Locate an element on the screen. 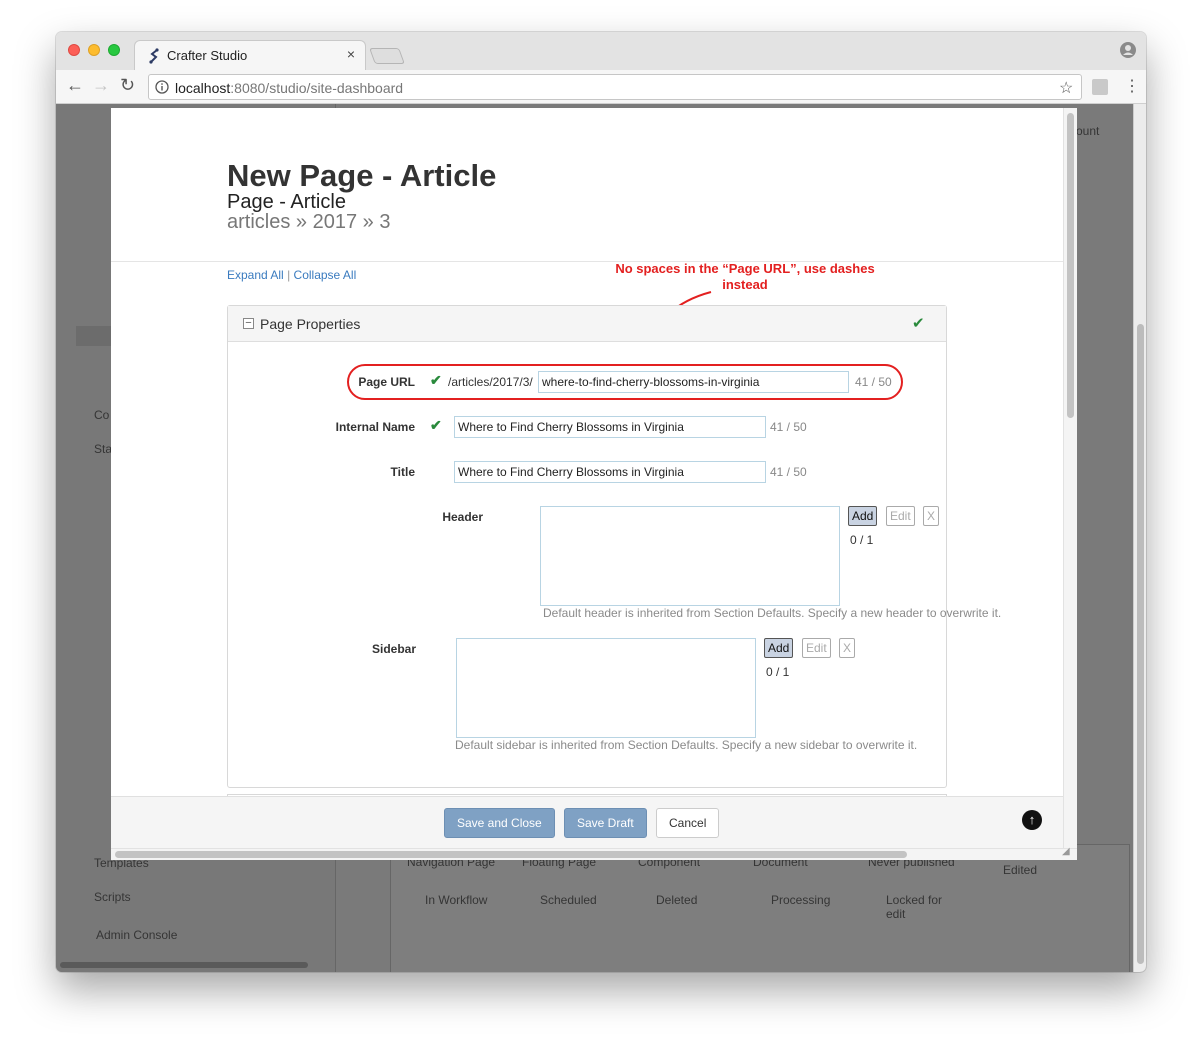 The height and width of the screenshot is (1053, 1202). legend-edited: Edited is located at coordinates (1020, 870).